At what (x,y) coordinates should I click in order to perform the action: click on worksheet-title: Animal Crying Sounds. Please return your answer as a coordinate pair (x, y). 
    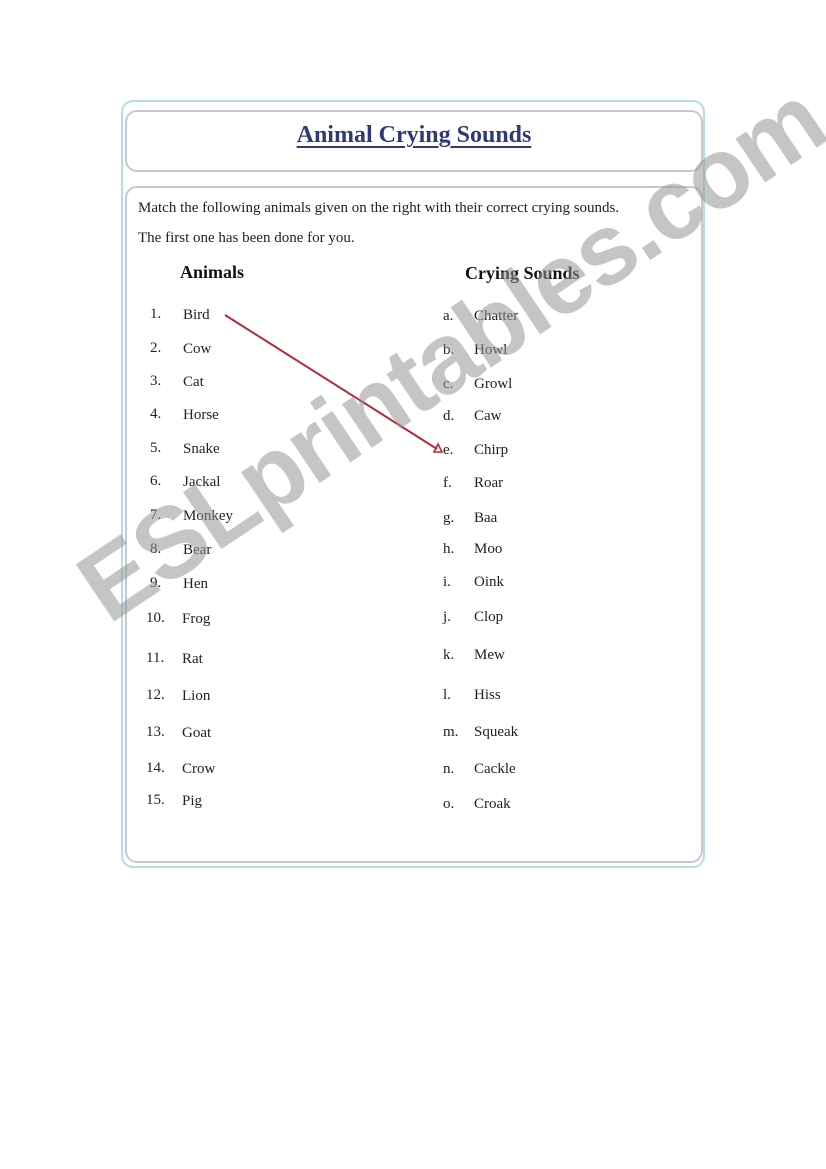
    Looking at the image, I should click on (414, 135).